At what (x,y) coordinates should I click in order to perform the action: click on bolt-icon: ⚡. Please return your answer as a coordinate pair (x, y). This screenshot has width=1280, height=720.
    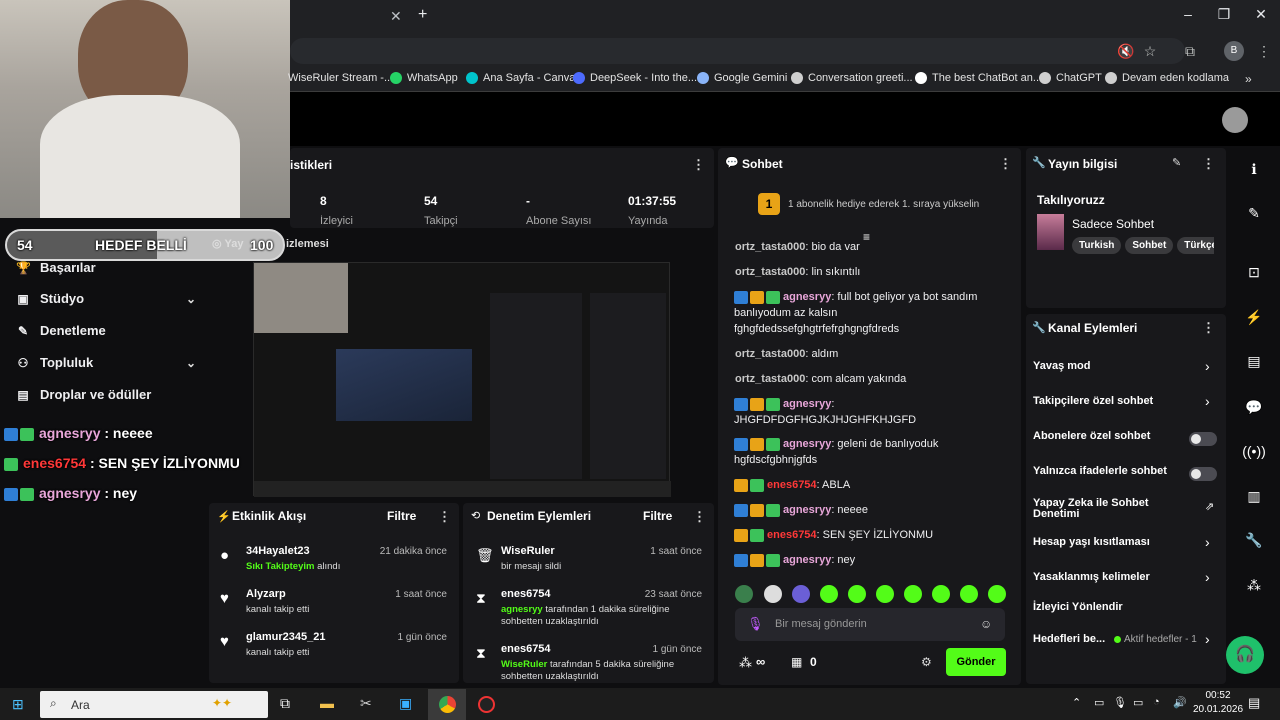
    Looking at the image, I should click on (1254, 317).